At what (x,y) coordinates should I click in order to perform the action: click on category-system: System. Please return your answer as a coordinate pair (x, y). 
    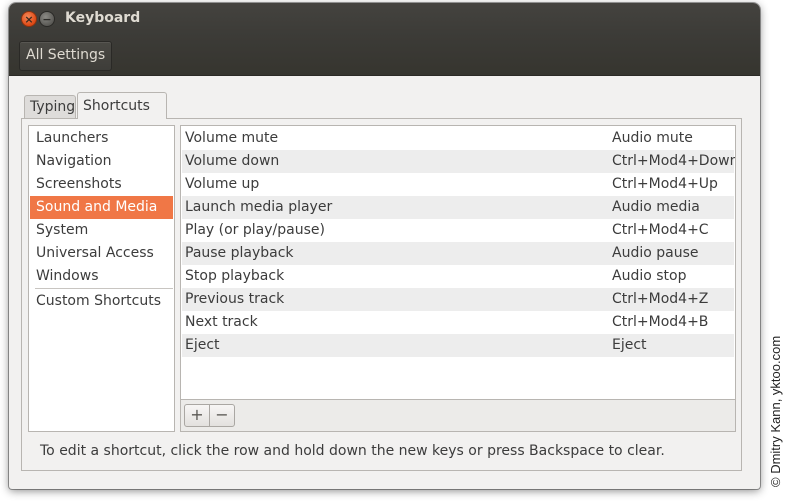
    Looking at the image, I should click on (101, 230).